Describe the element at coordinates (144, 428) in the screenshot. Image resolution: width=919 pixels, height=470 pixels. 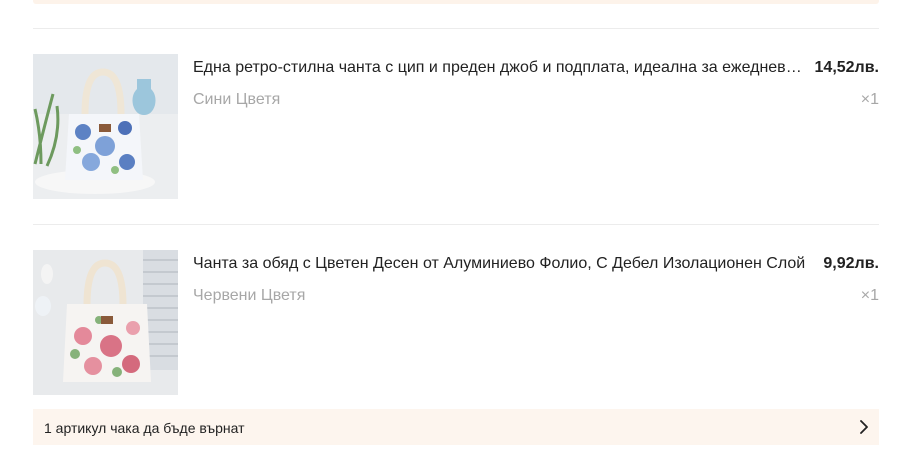
I see `pending-return-text: 1 артикул чака да бъде върнат` at that location.